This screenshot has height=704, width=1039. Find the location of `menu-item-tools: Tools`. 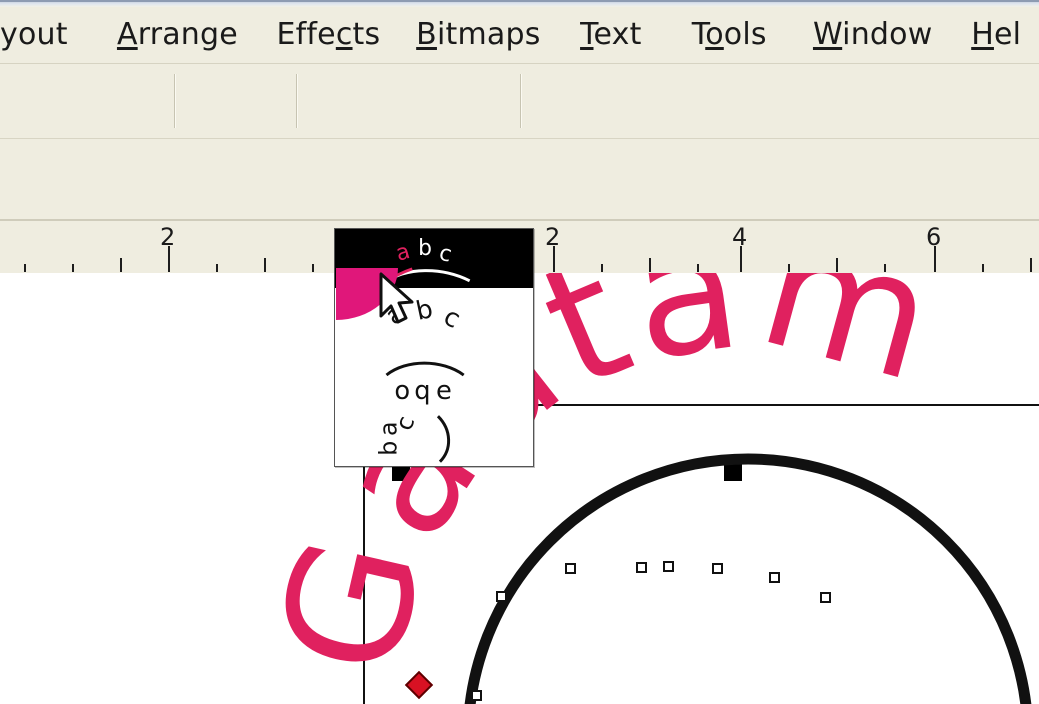

menu-item-tools: Tools is located at coordinates (729, 35).